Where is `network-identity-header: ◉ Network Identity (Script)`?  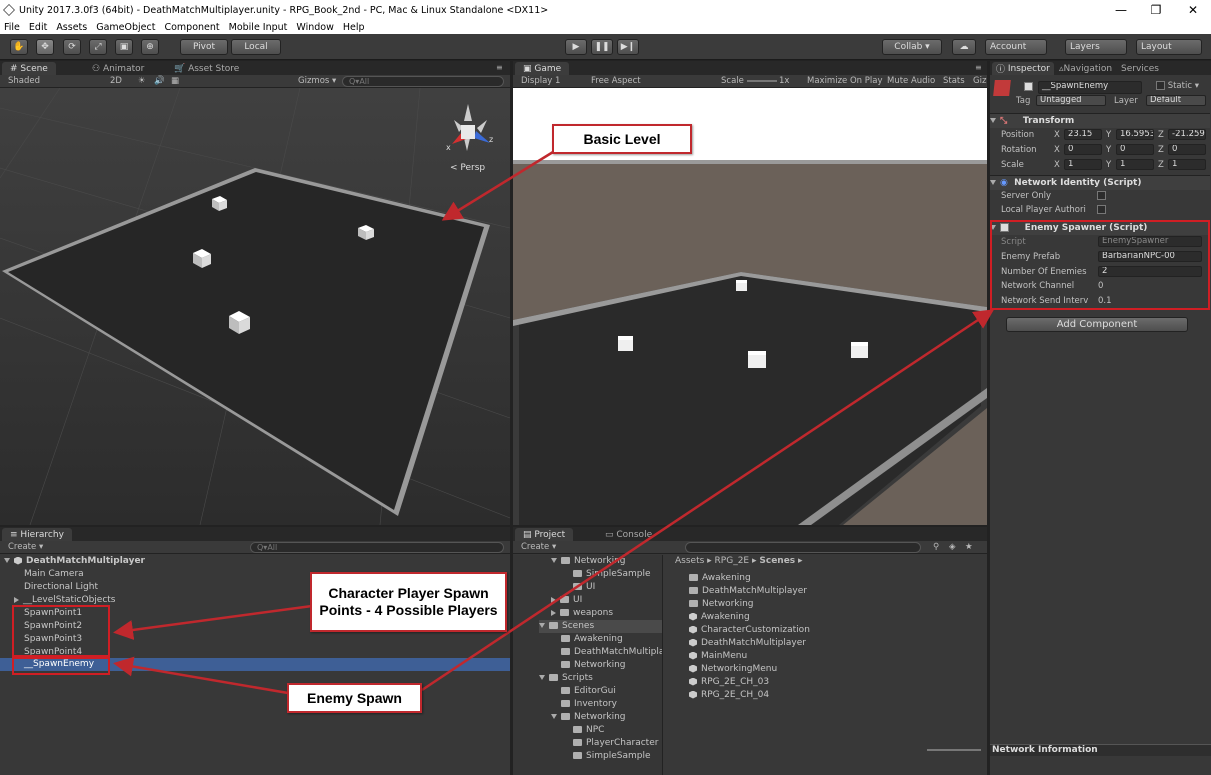
network-identity-header: ◉ Network Identity (Script) is located at coordinates (1100, 182).